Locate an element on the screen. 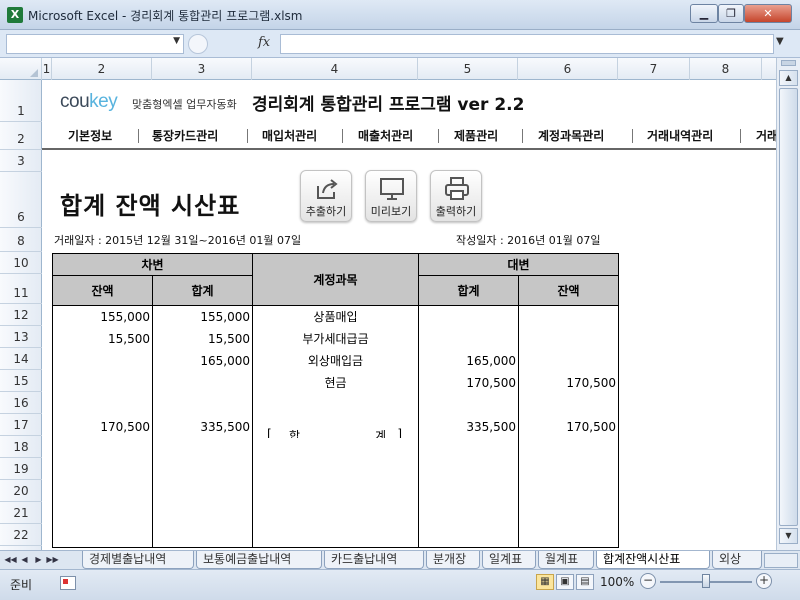 The height and width of the screenshot is (600, 800). grand-total-row: 170,500 335,500 [ 합 계 ] 335,500 170,500 is located at coordinates (335, 426).